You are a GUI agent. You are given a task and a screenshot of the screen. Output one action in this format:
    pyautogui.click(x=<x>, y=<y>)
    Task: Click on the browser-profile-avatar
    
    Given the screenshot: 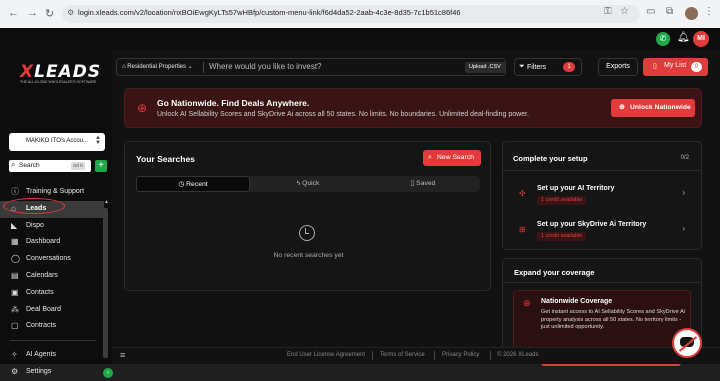 What is the action you would take?
    pyautogui.click(x=691, y=13)
    